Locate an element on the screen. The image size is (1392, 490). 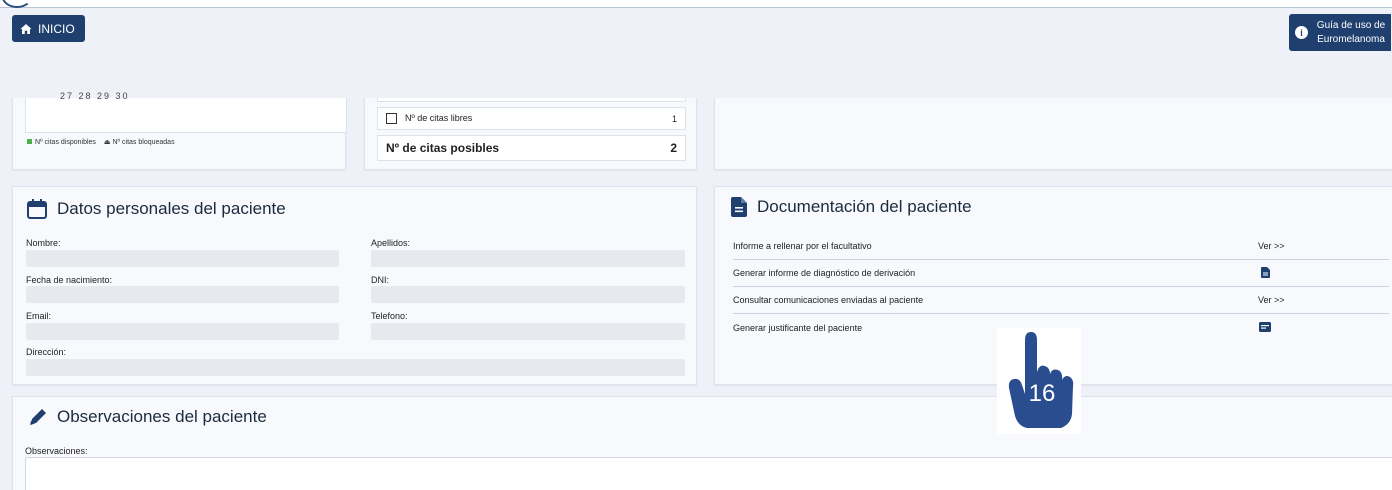
possible-appointments-label: Nº de citas posibles is located at coordinates (443, 148).